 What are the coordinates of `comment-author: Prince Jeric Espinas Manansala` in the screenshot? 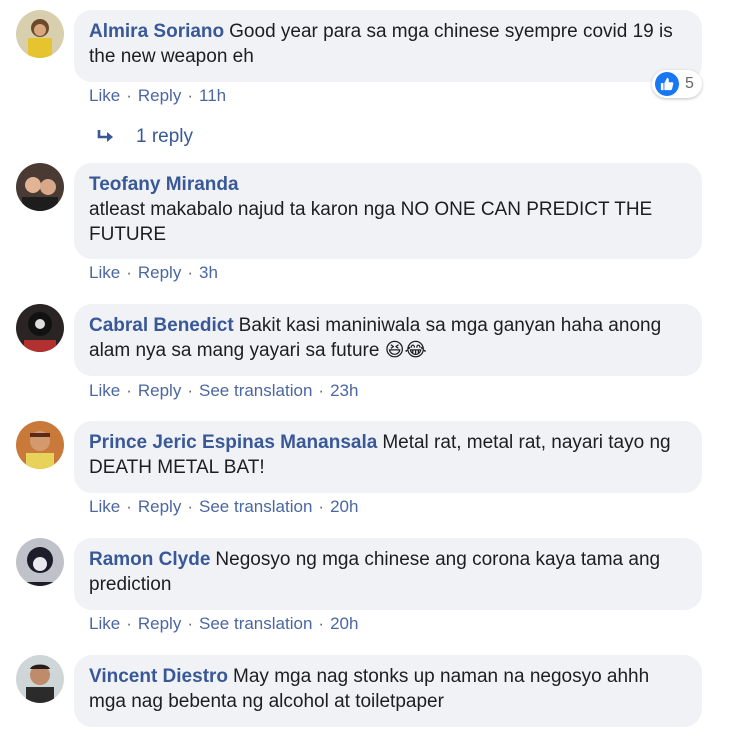 It's located at (233, 442).